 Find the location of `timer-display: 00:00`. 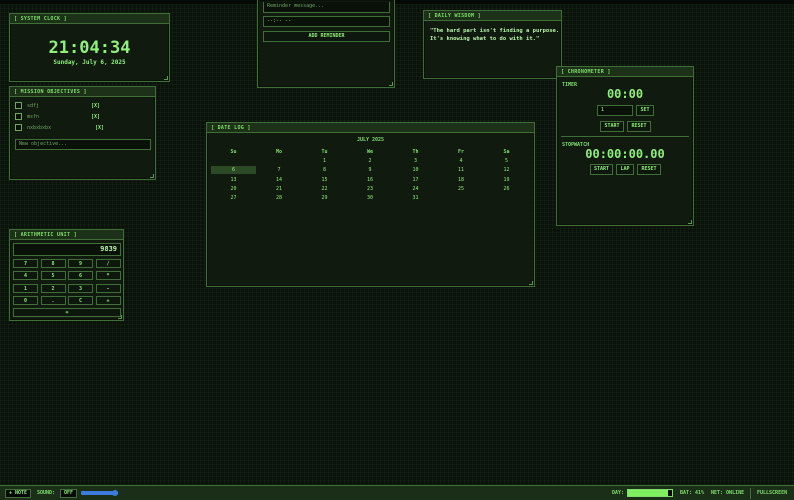

timer-display: 00:00 is located at coordinates (625, 94).